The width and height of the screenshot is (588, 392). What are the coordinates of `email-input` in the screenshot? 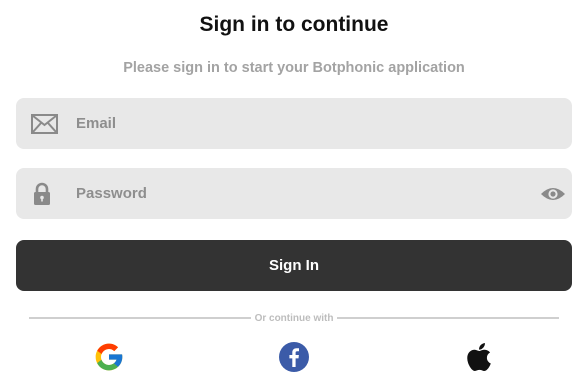 It's located at (306, 123).